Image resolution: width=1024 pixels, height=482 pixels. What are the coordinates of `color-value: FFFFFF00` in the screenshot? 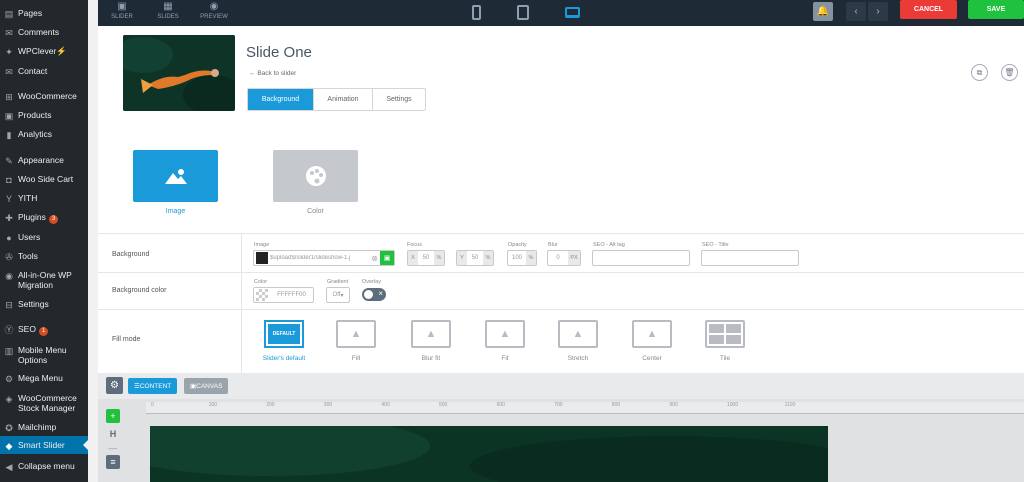 It's located at (291, 295).